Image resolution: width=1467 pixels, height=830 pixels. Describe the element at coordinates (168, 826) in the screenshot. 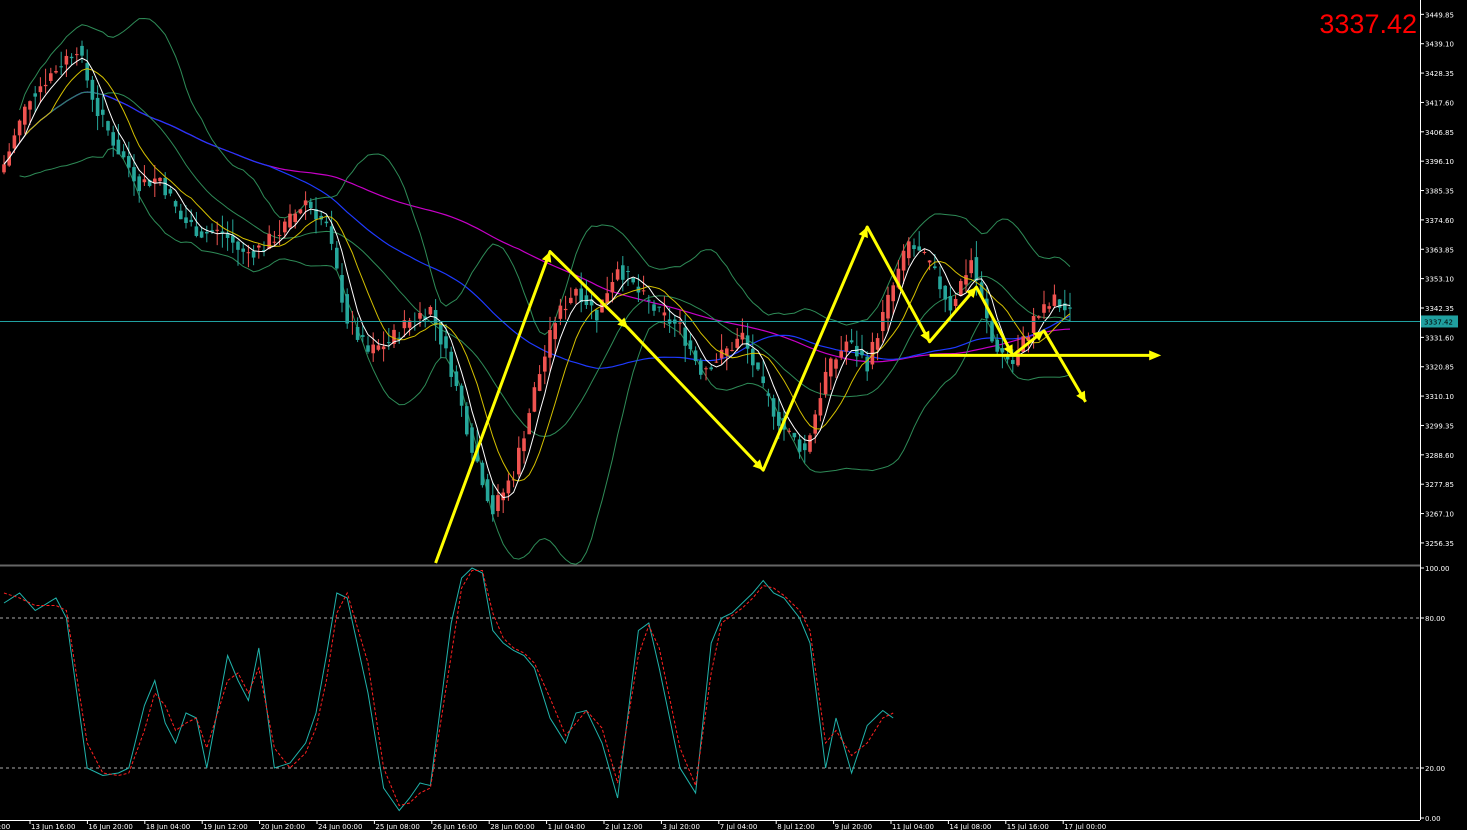

I see `time-tick-label: 18 Jun 04:00` at that location.